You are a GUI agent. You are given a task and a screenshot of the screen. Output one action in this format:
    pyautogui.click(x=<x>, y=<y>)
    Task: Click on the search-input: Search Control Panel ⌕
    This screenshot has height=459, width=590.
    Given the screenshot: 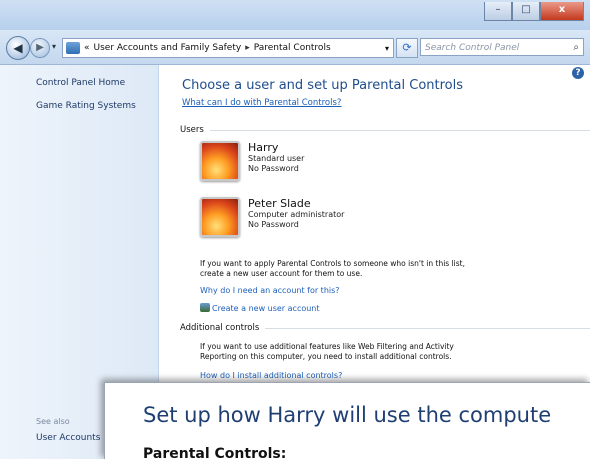 What is the action you would take?
    pyautogui.click(x=502, y=47)
    